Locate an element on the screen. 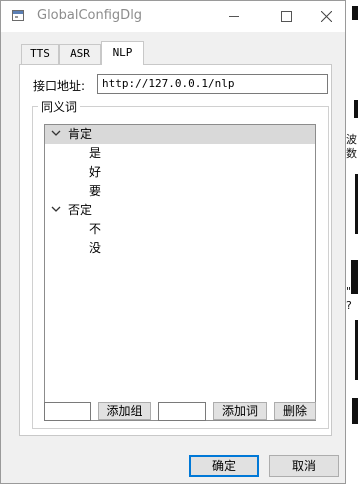  background-window: 波 数 ? " is located at coordinates (354, 248).